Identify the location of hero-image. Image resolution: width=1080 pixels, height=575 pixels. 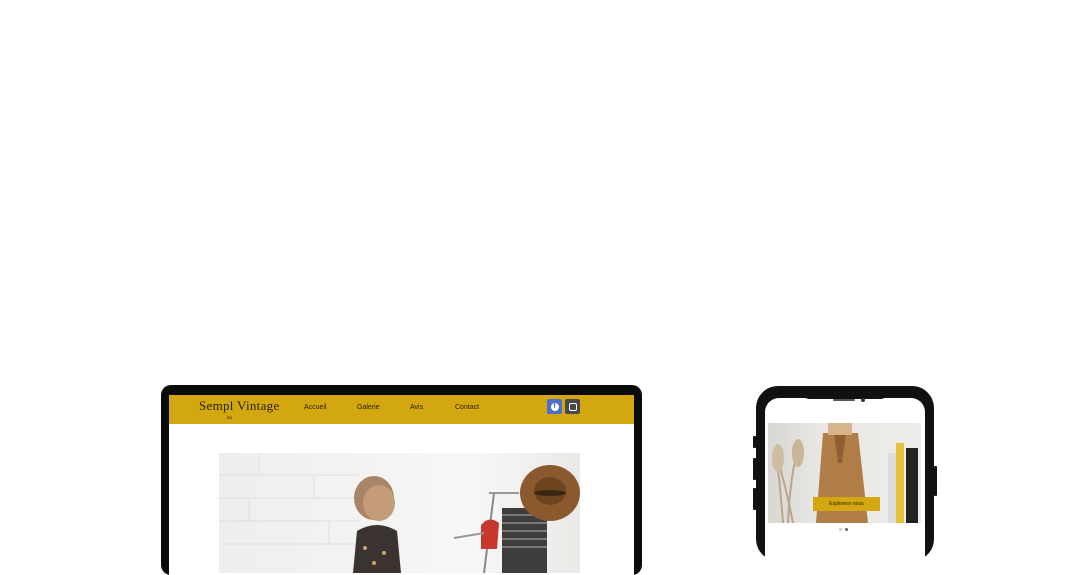
(399, 513).